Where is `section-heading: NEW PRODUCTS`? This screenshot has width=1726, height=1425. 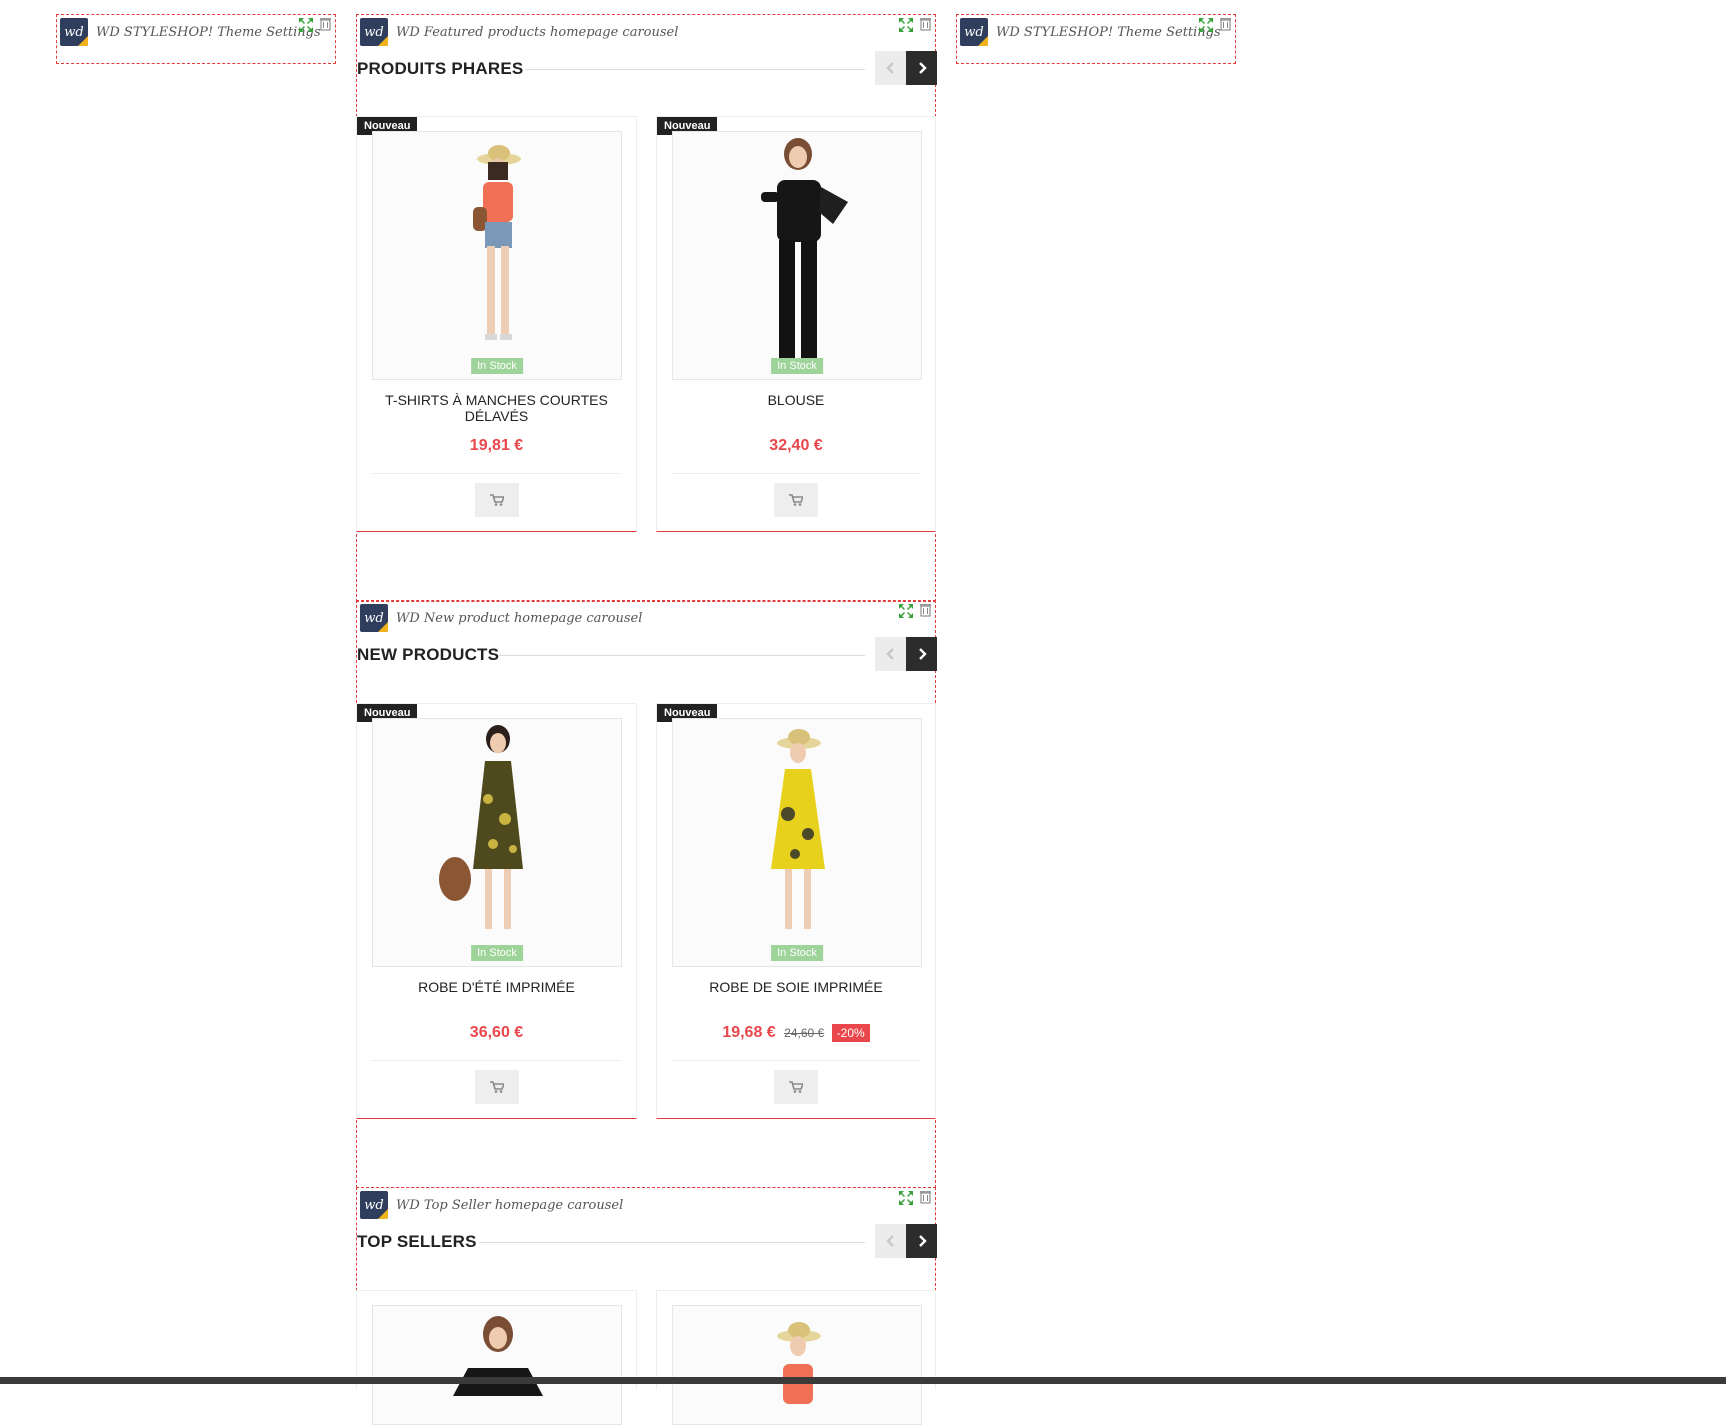
section-heading: NEW PRODUCTS is located at coordinates (428, 654).